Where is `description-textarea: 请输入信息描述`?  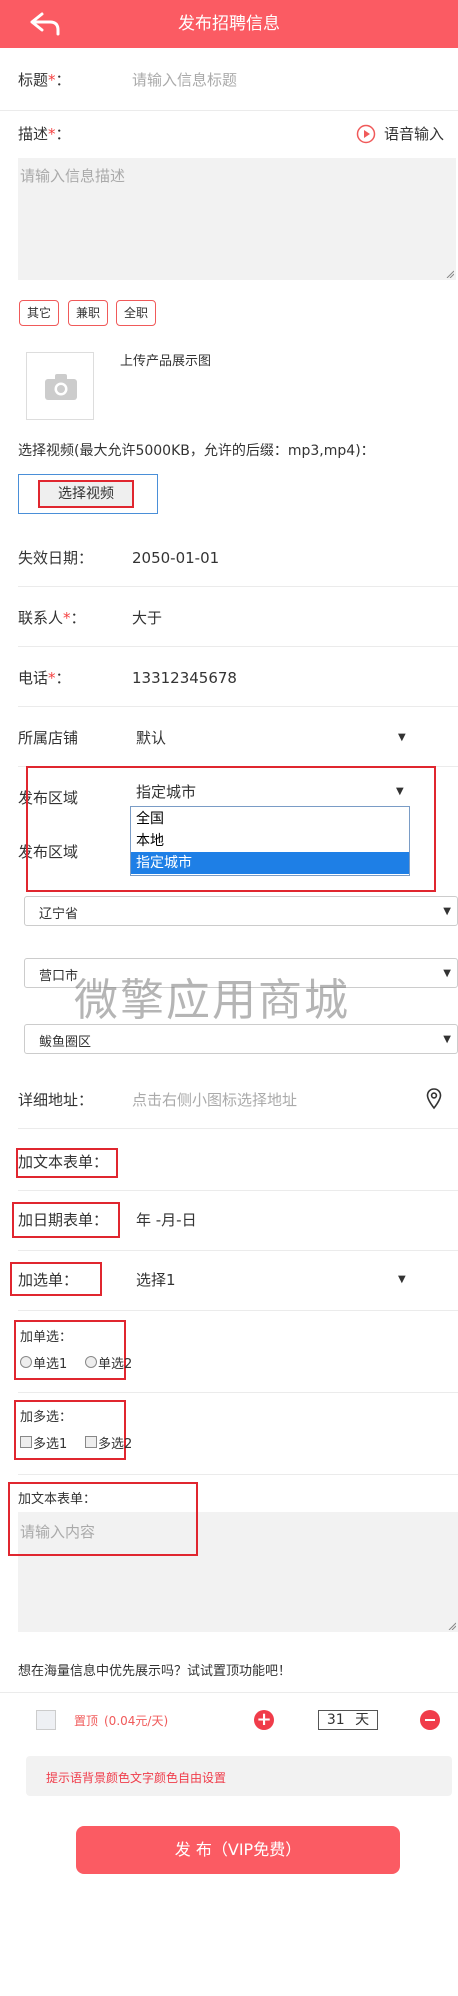 description-textarea: 请输入信息描述 is located at coordinates (237, 219).